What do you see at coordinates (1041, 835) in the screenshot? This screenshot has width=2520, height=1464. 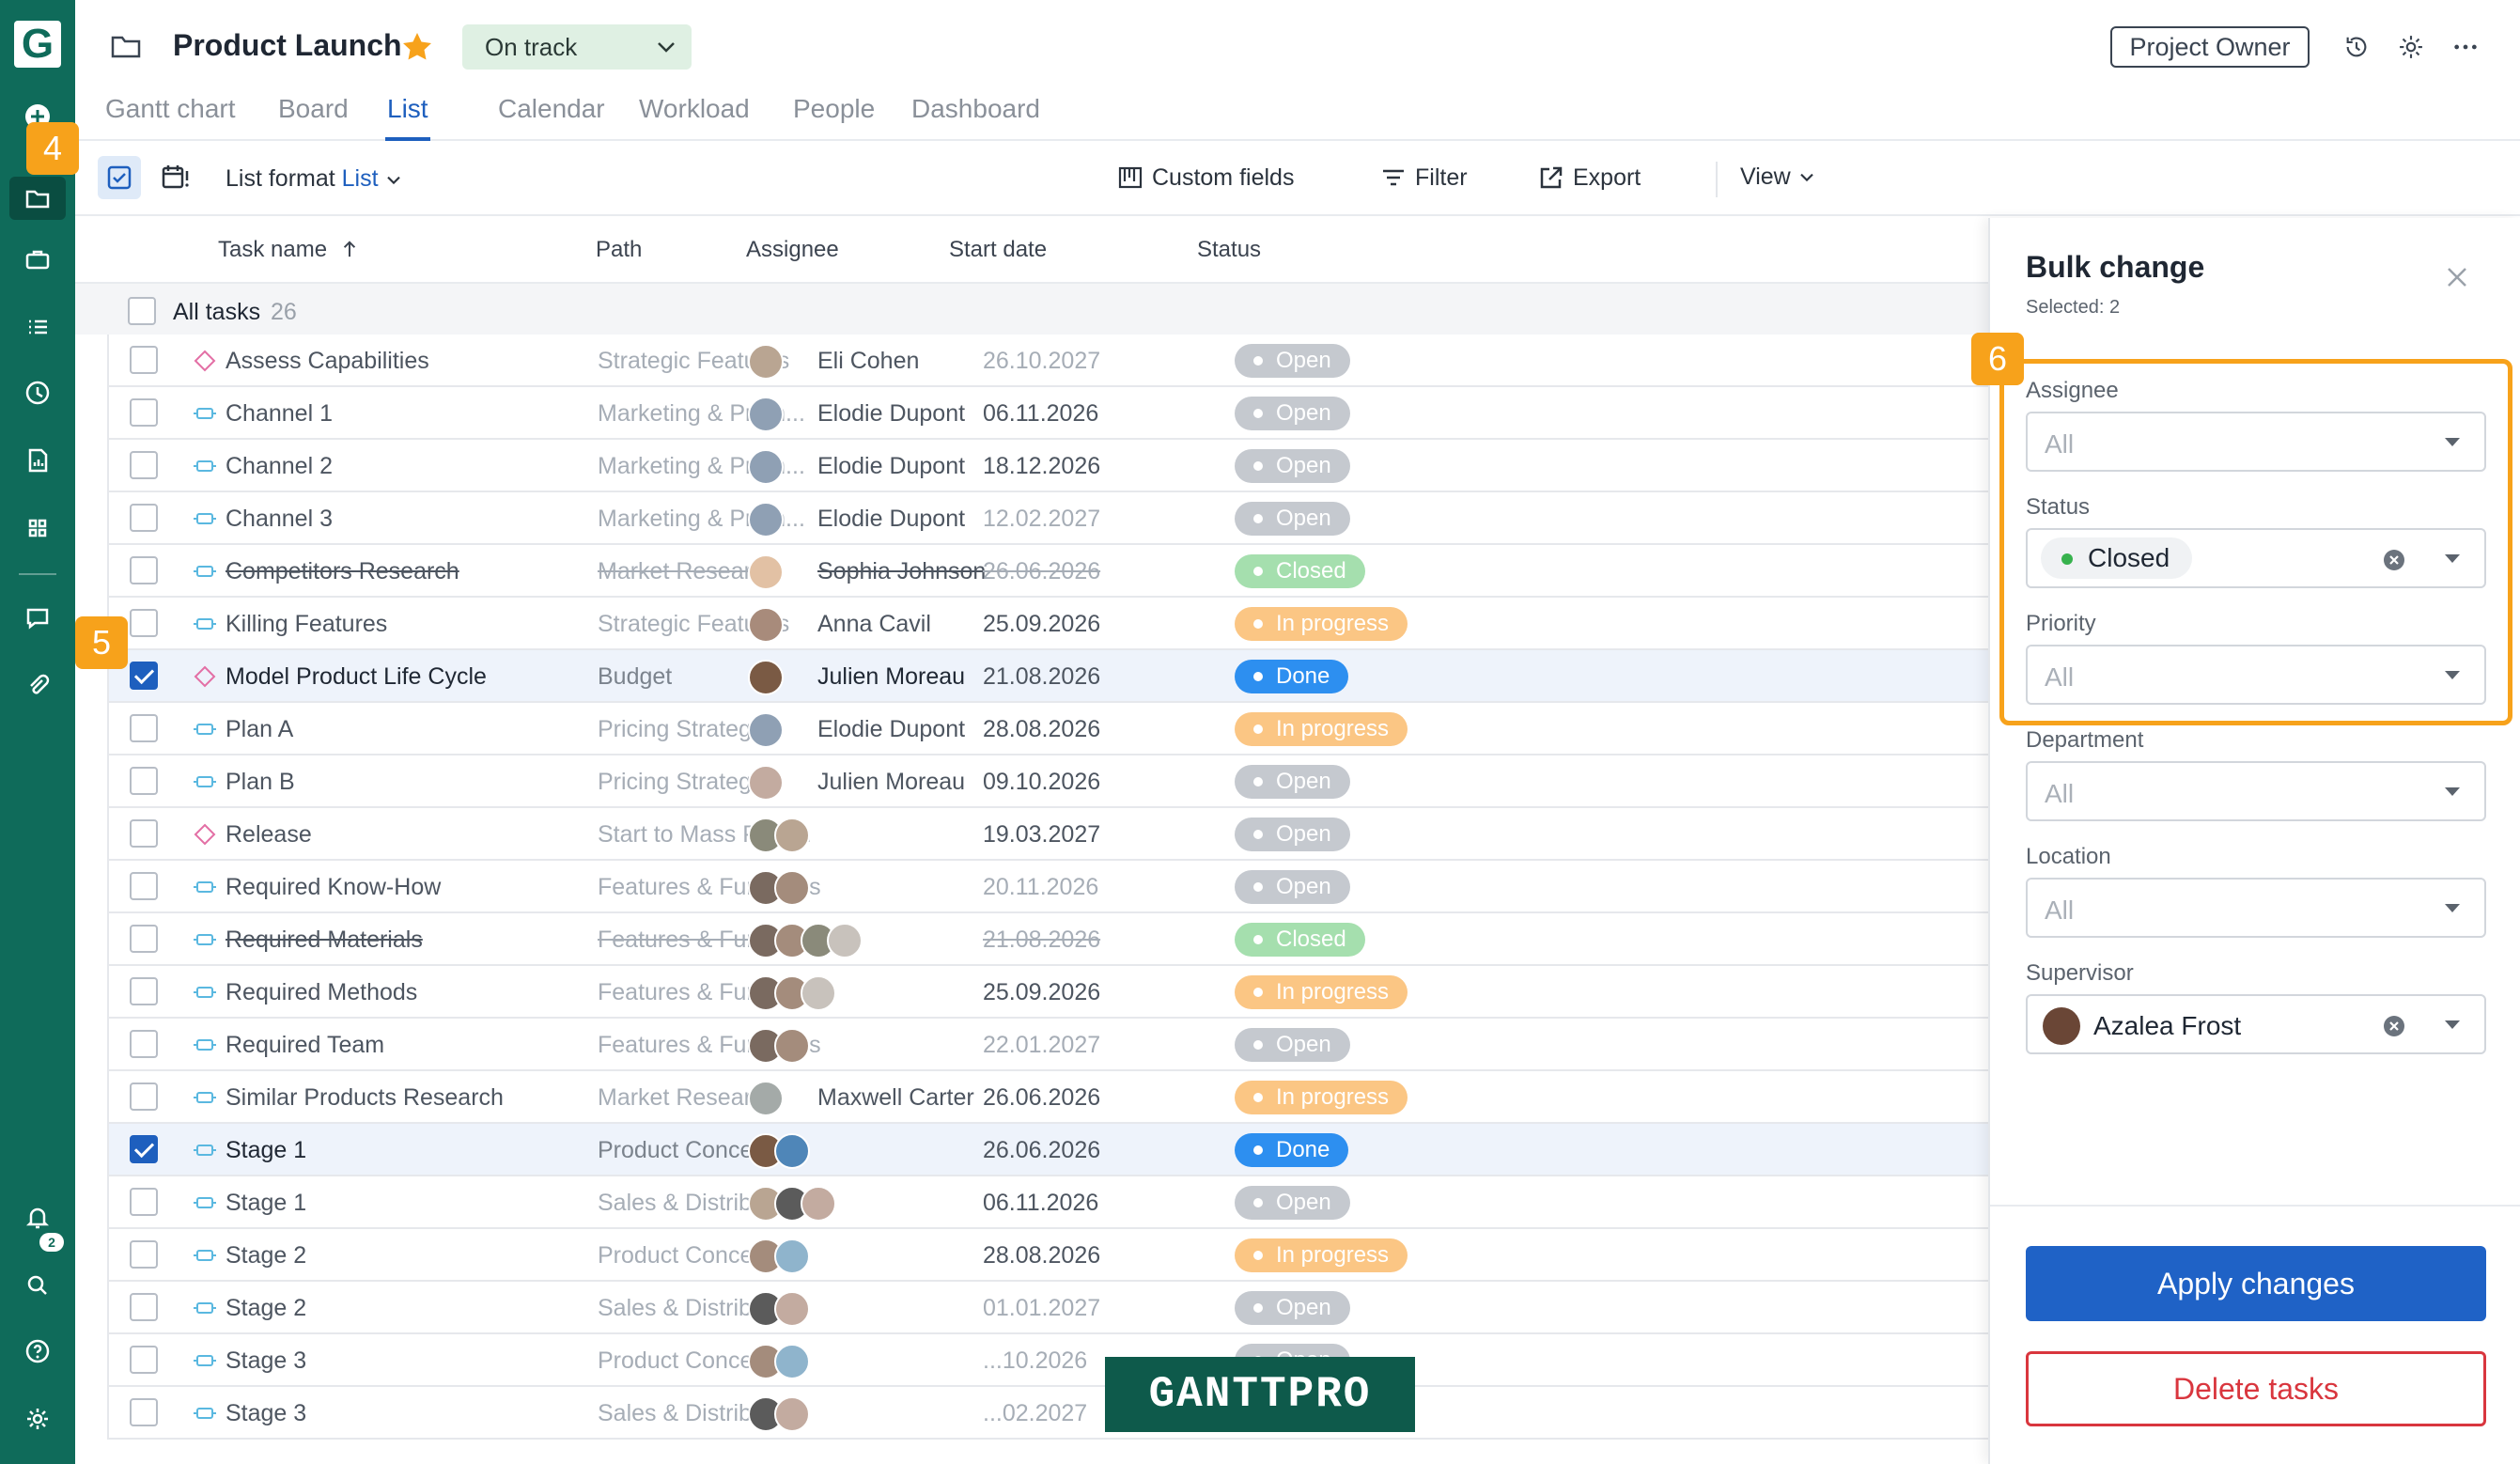 I see `start-date: 19.03.2027` at bounding box center [1041, 835].